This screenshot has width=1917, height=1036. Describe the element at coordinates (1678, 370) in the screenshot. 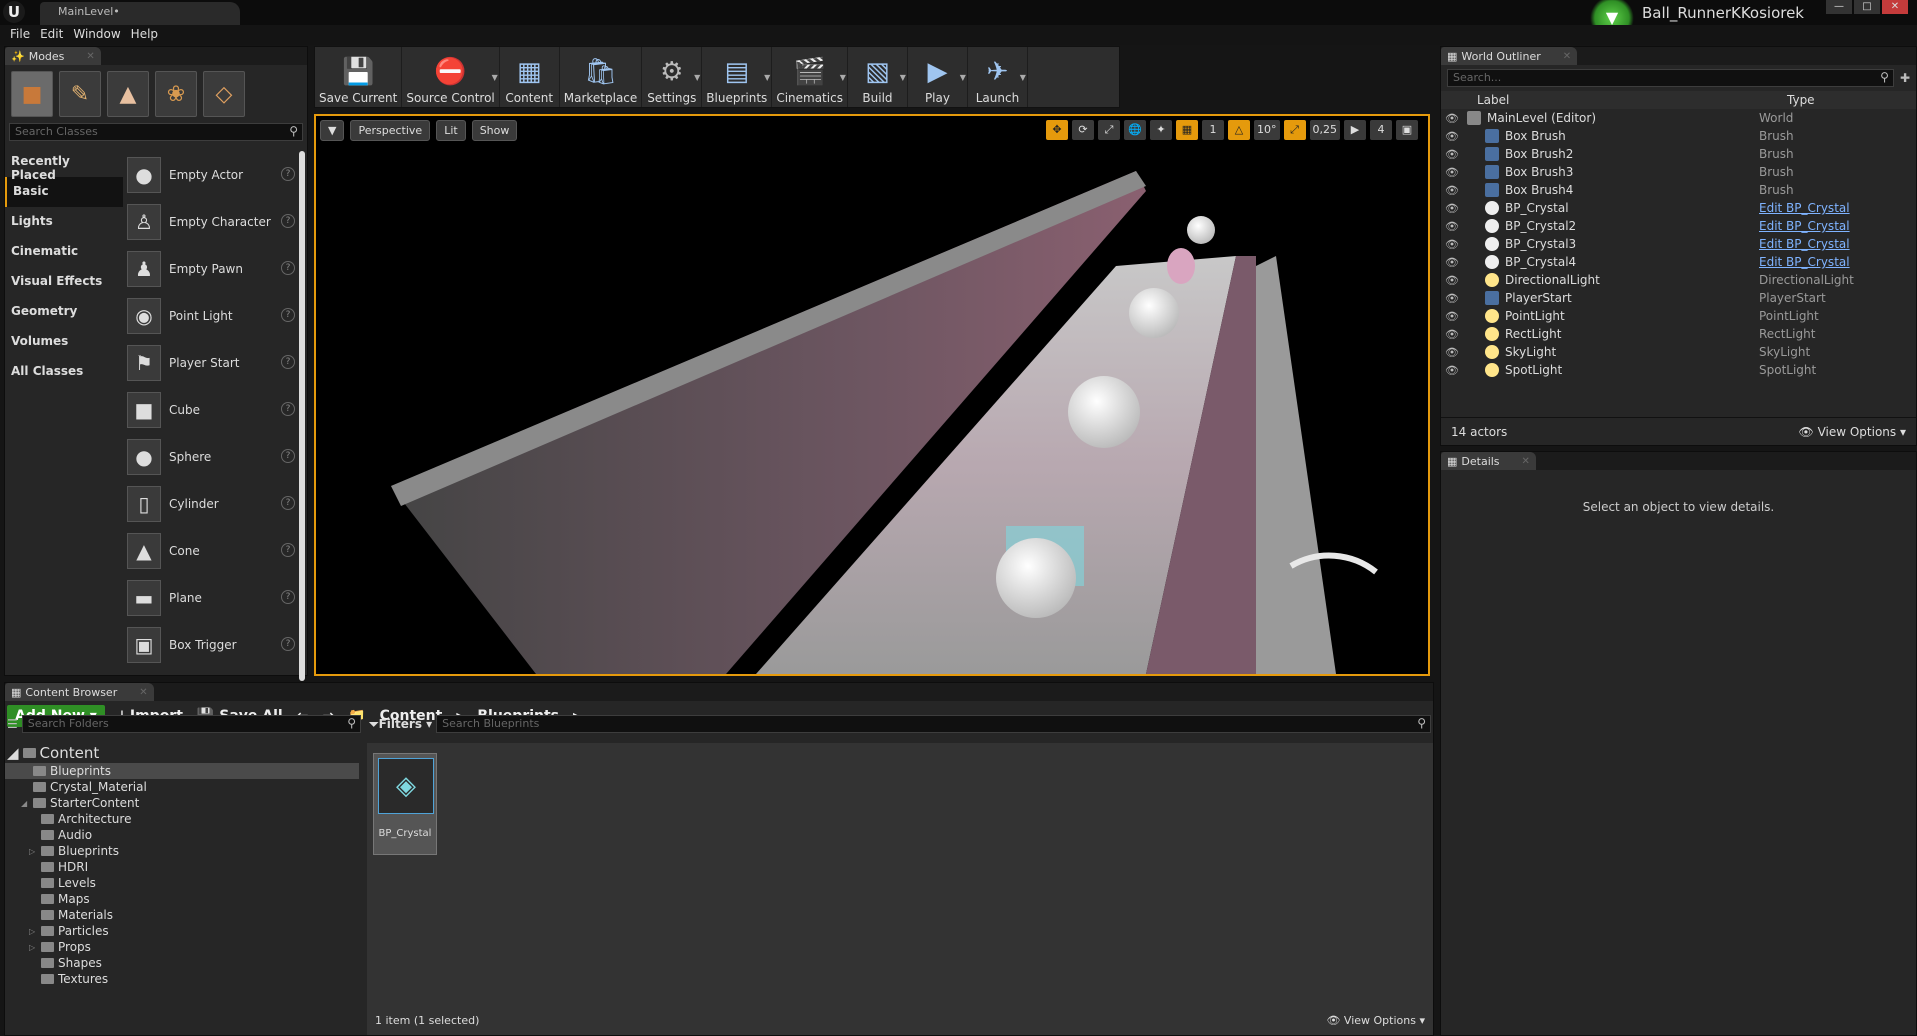

I see `outliner-row: 👁 SpotLight SpotLight` at that location.